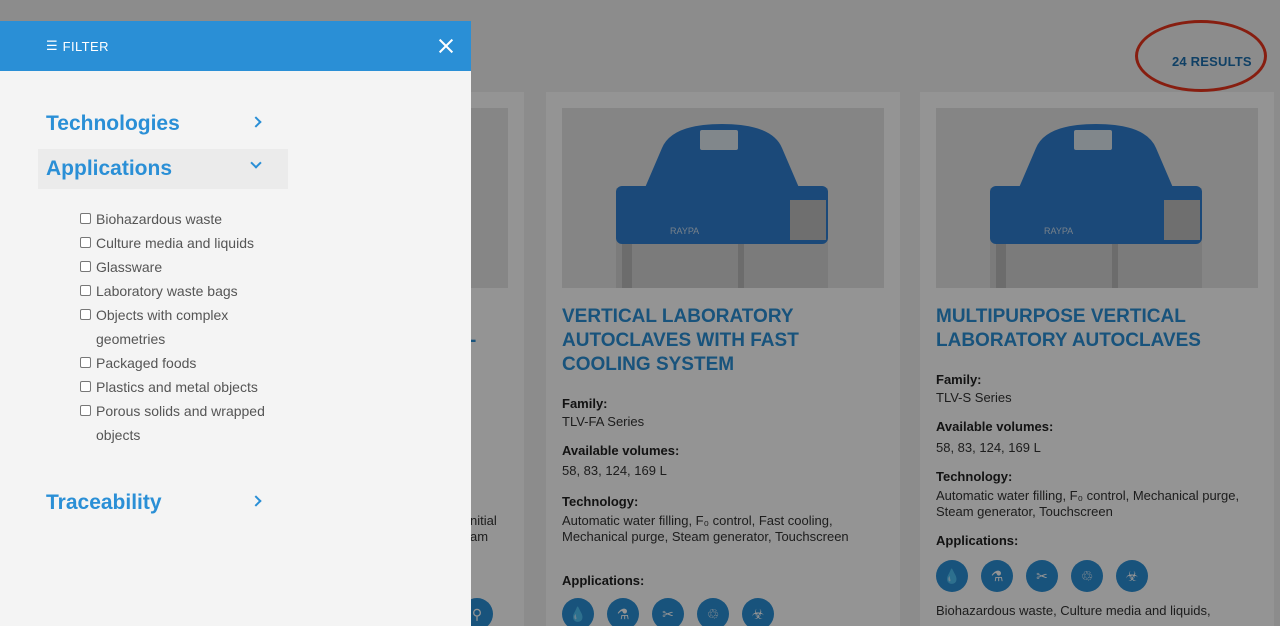 Image resolution: width=1280 pixels, height=626 pixels. What do you see at coordinates (146, 363) in the screenshot?
I see `option-label: Packaged foods` at bounding box center [146, 363].